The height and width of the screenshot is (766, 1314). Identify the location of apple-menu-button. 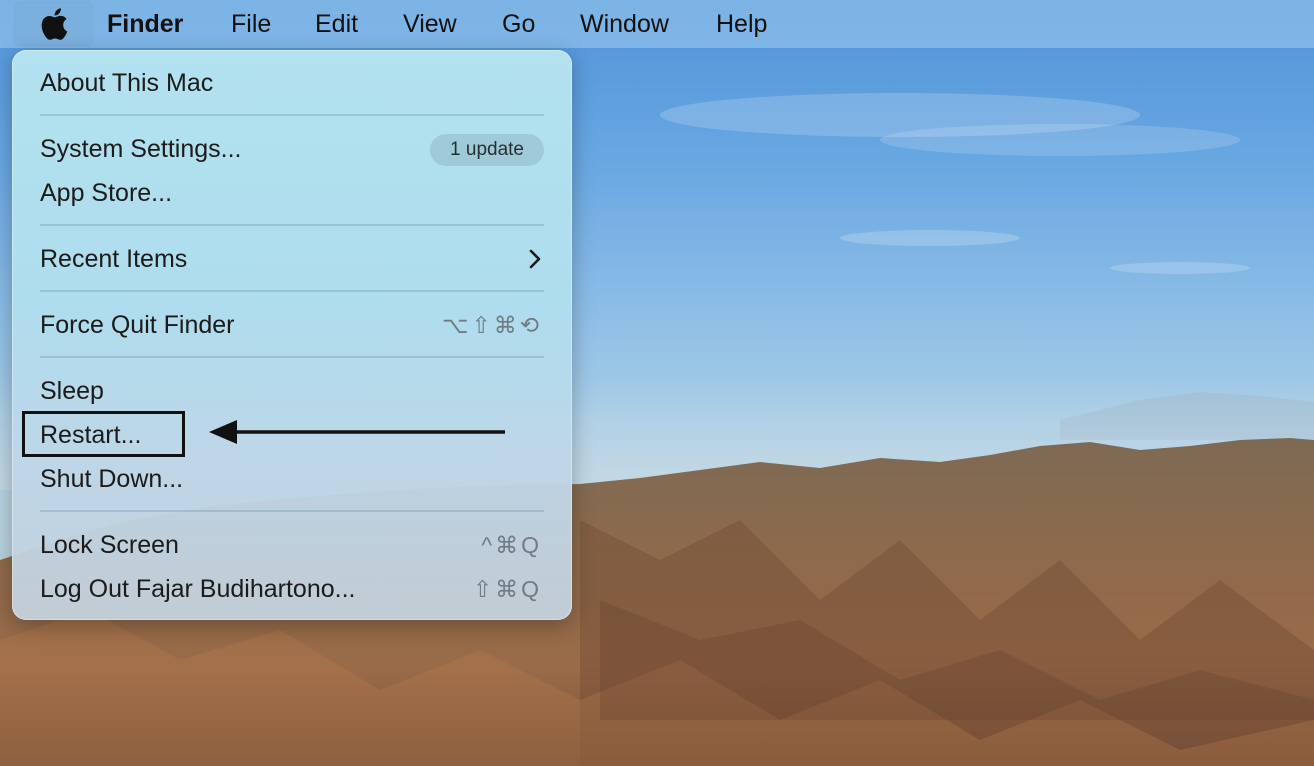
(53, 24).